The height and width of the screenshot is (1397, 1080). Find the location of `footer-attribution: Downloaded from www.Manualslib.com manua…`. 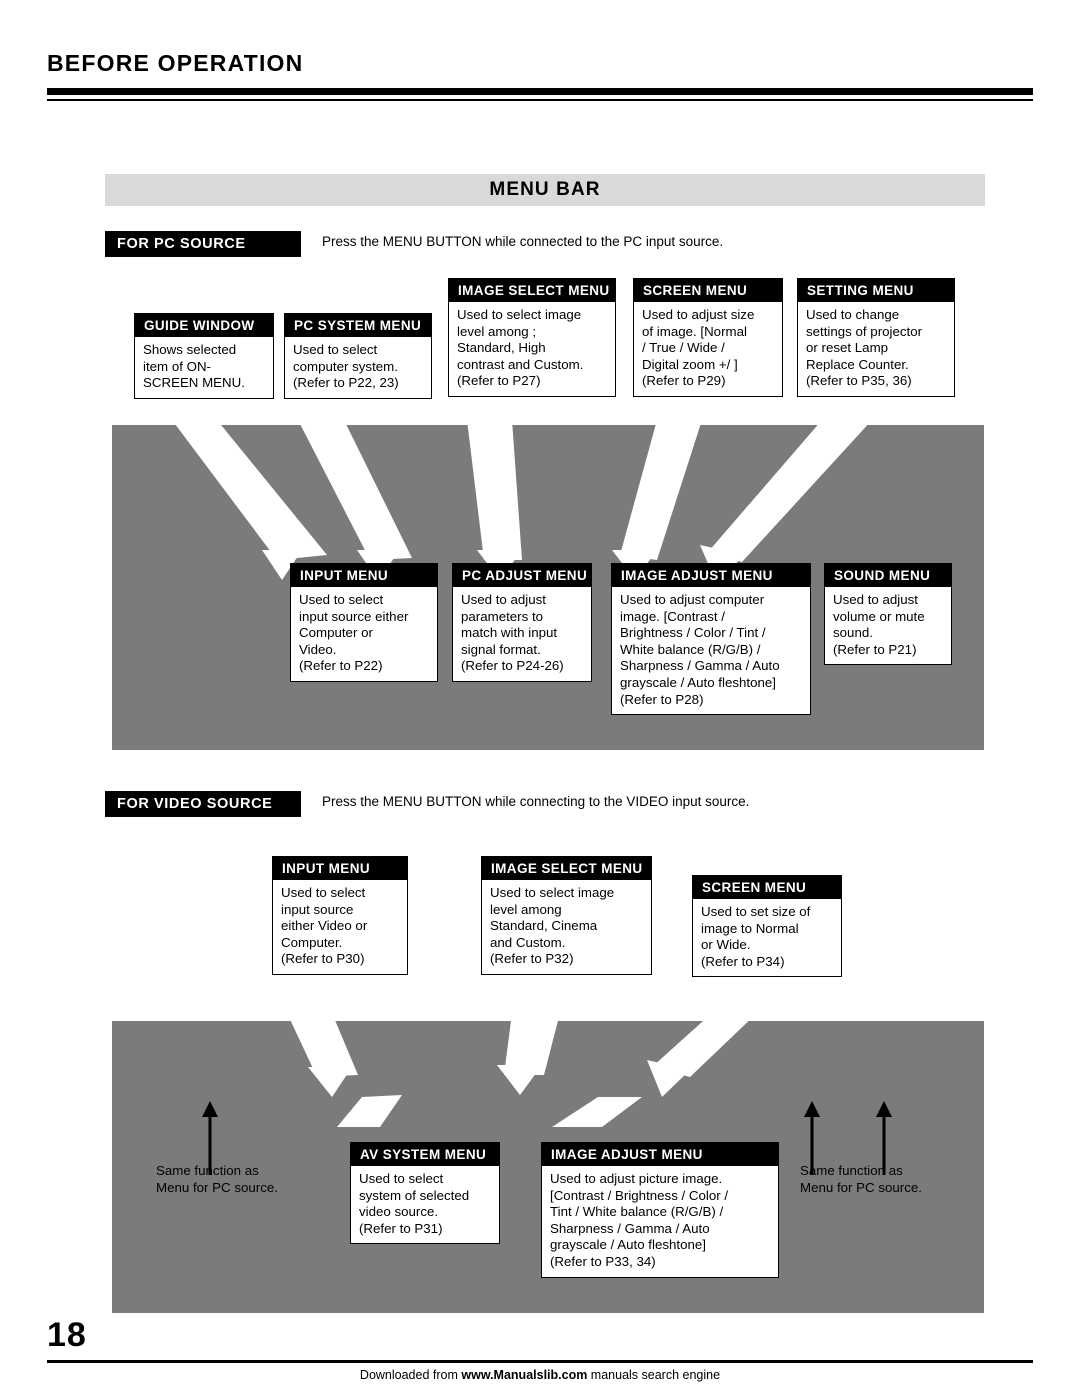

footer-attribution: Downloaded from www.Manualslib.com manua… is located at coordinates (540, 1375).